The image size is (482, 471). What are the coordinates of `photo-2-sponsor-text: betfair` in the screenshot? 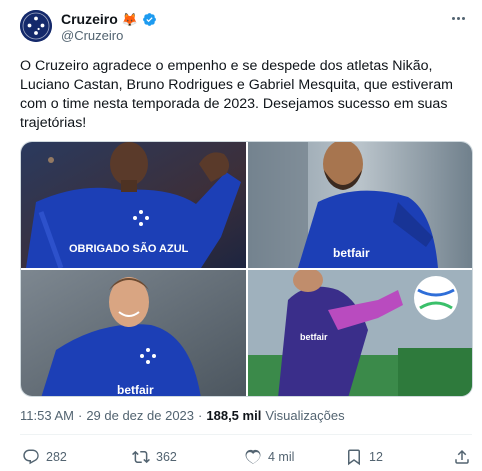 It's located at (351, 253).